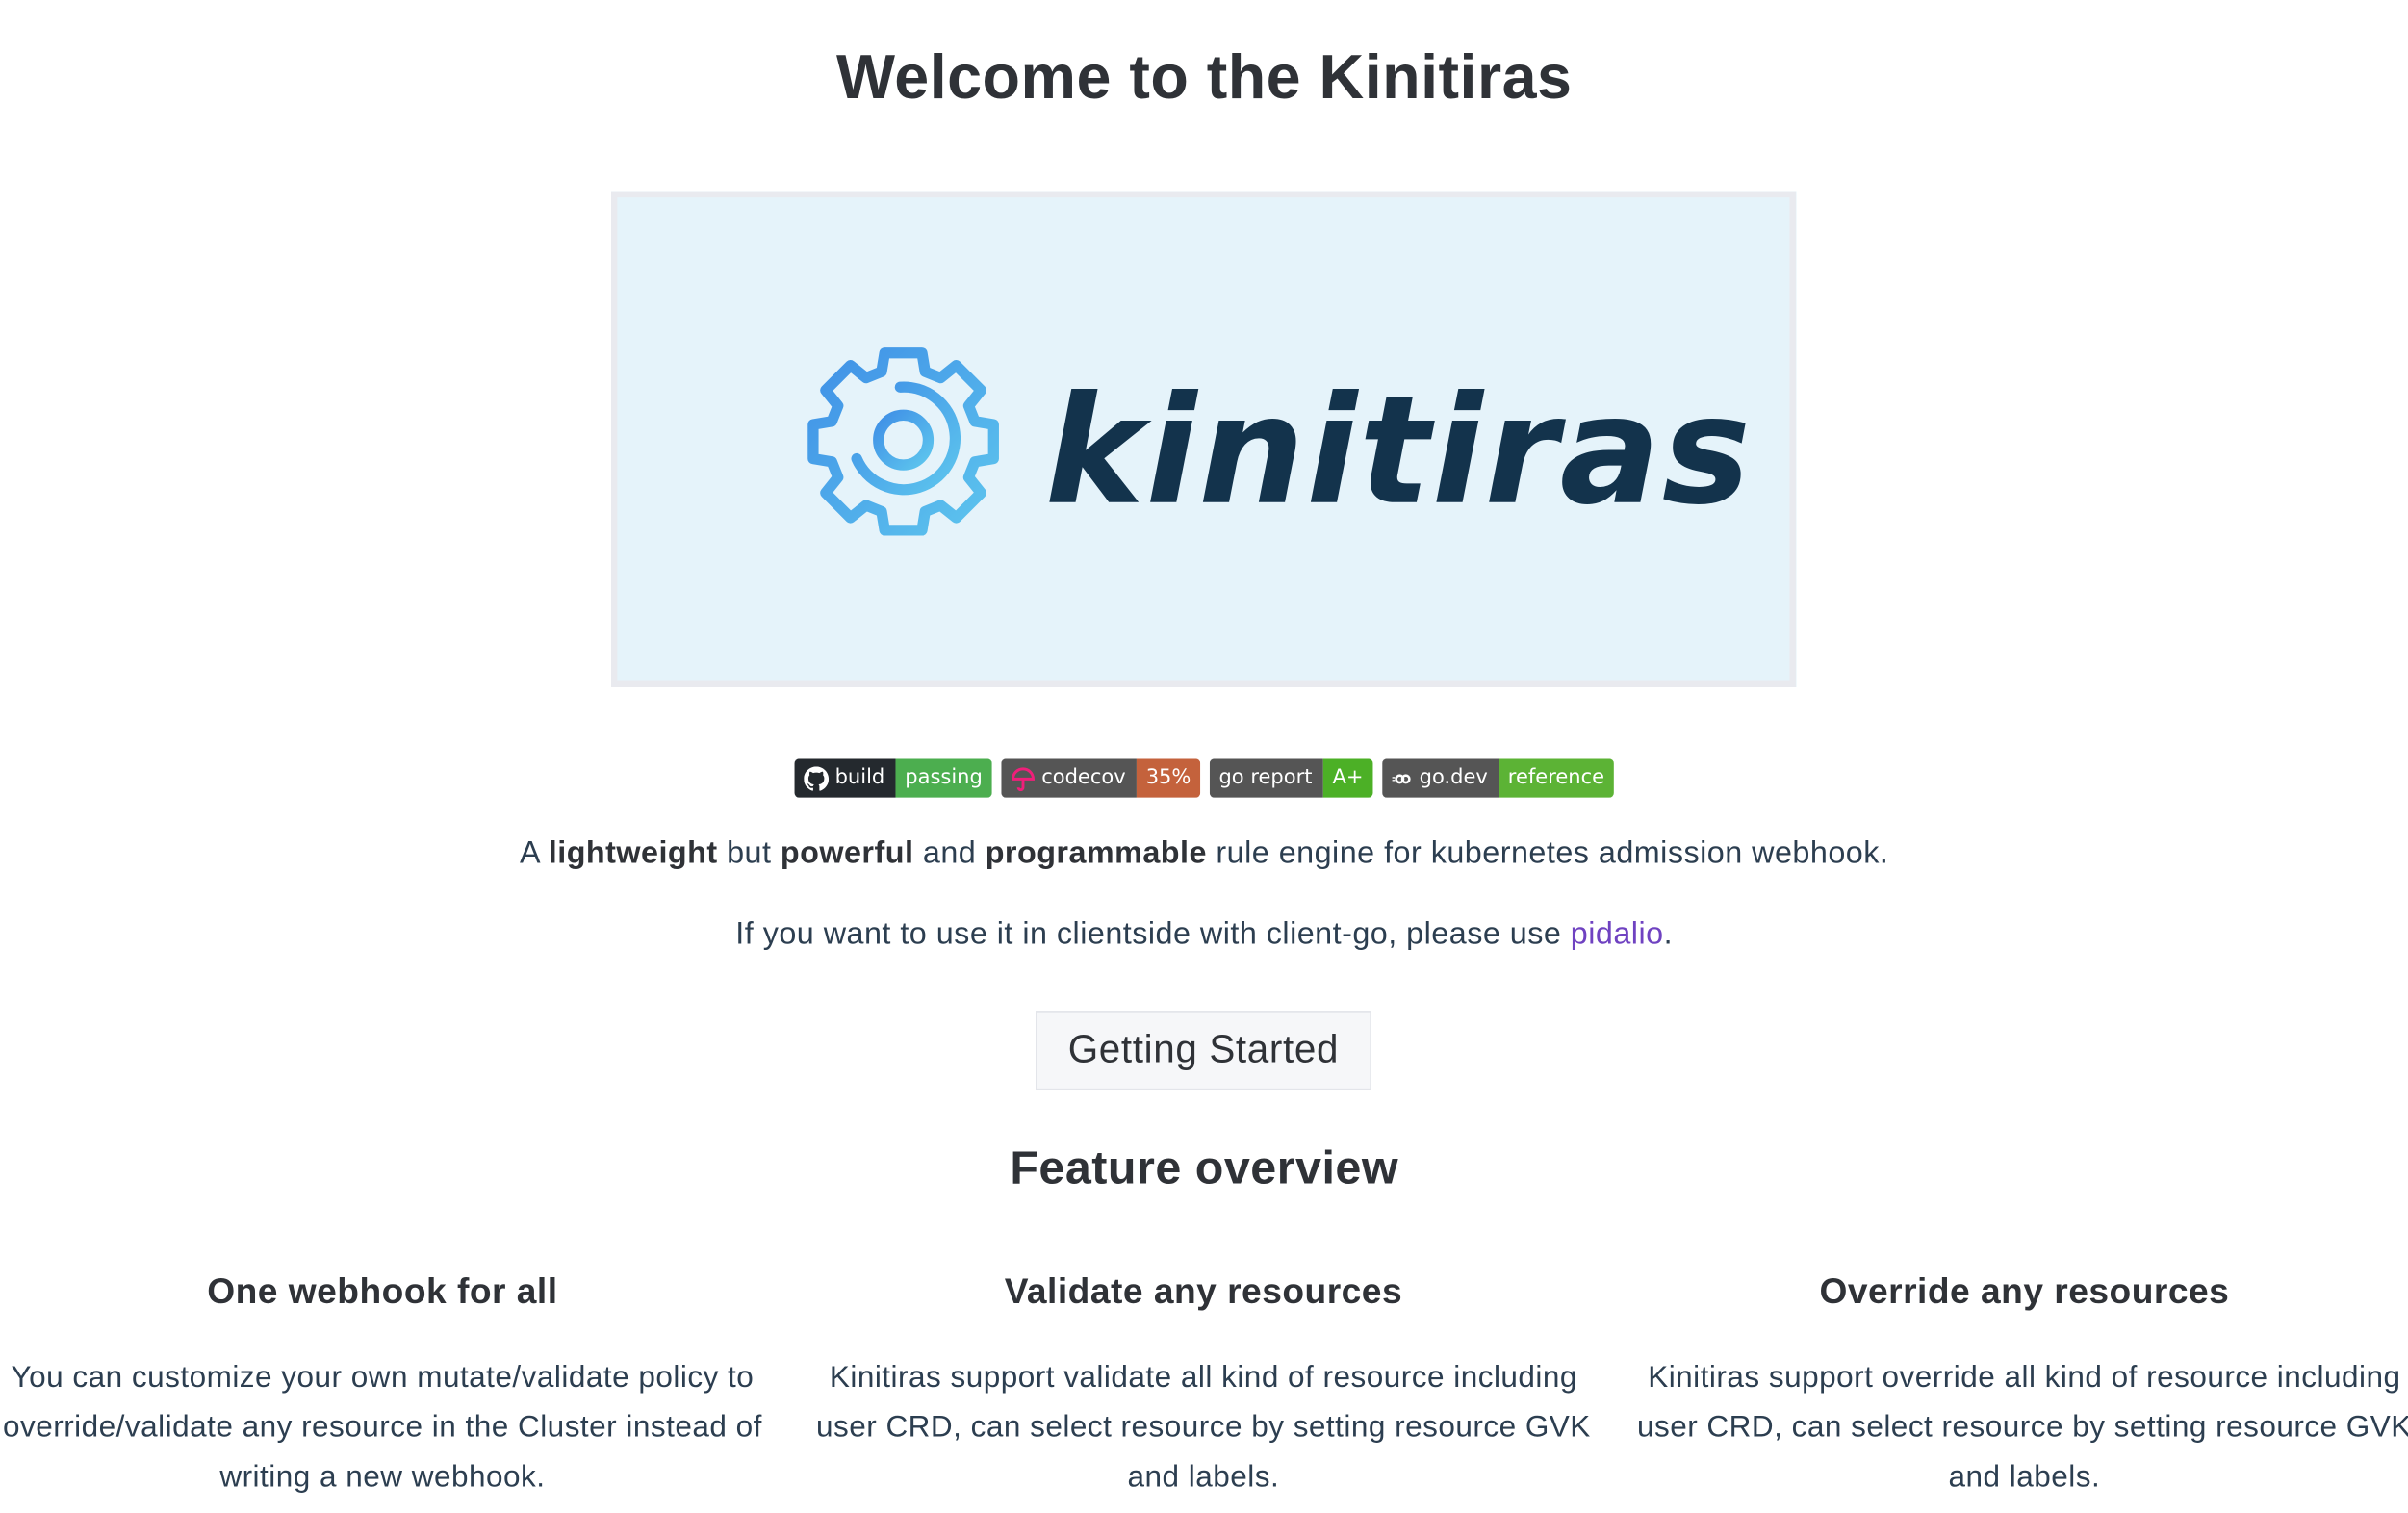  I want to click on badge-label: build, so click(859, 778).